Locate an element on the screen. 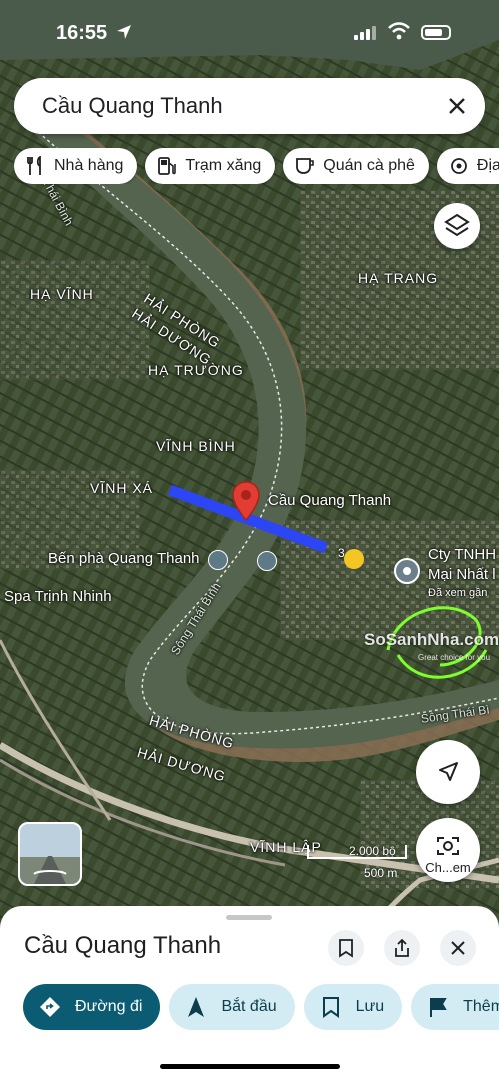 The height and width of the screenshot is (1080, 499). chip-restaurants: Nhà hàng is located at coordinates (76, 166).